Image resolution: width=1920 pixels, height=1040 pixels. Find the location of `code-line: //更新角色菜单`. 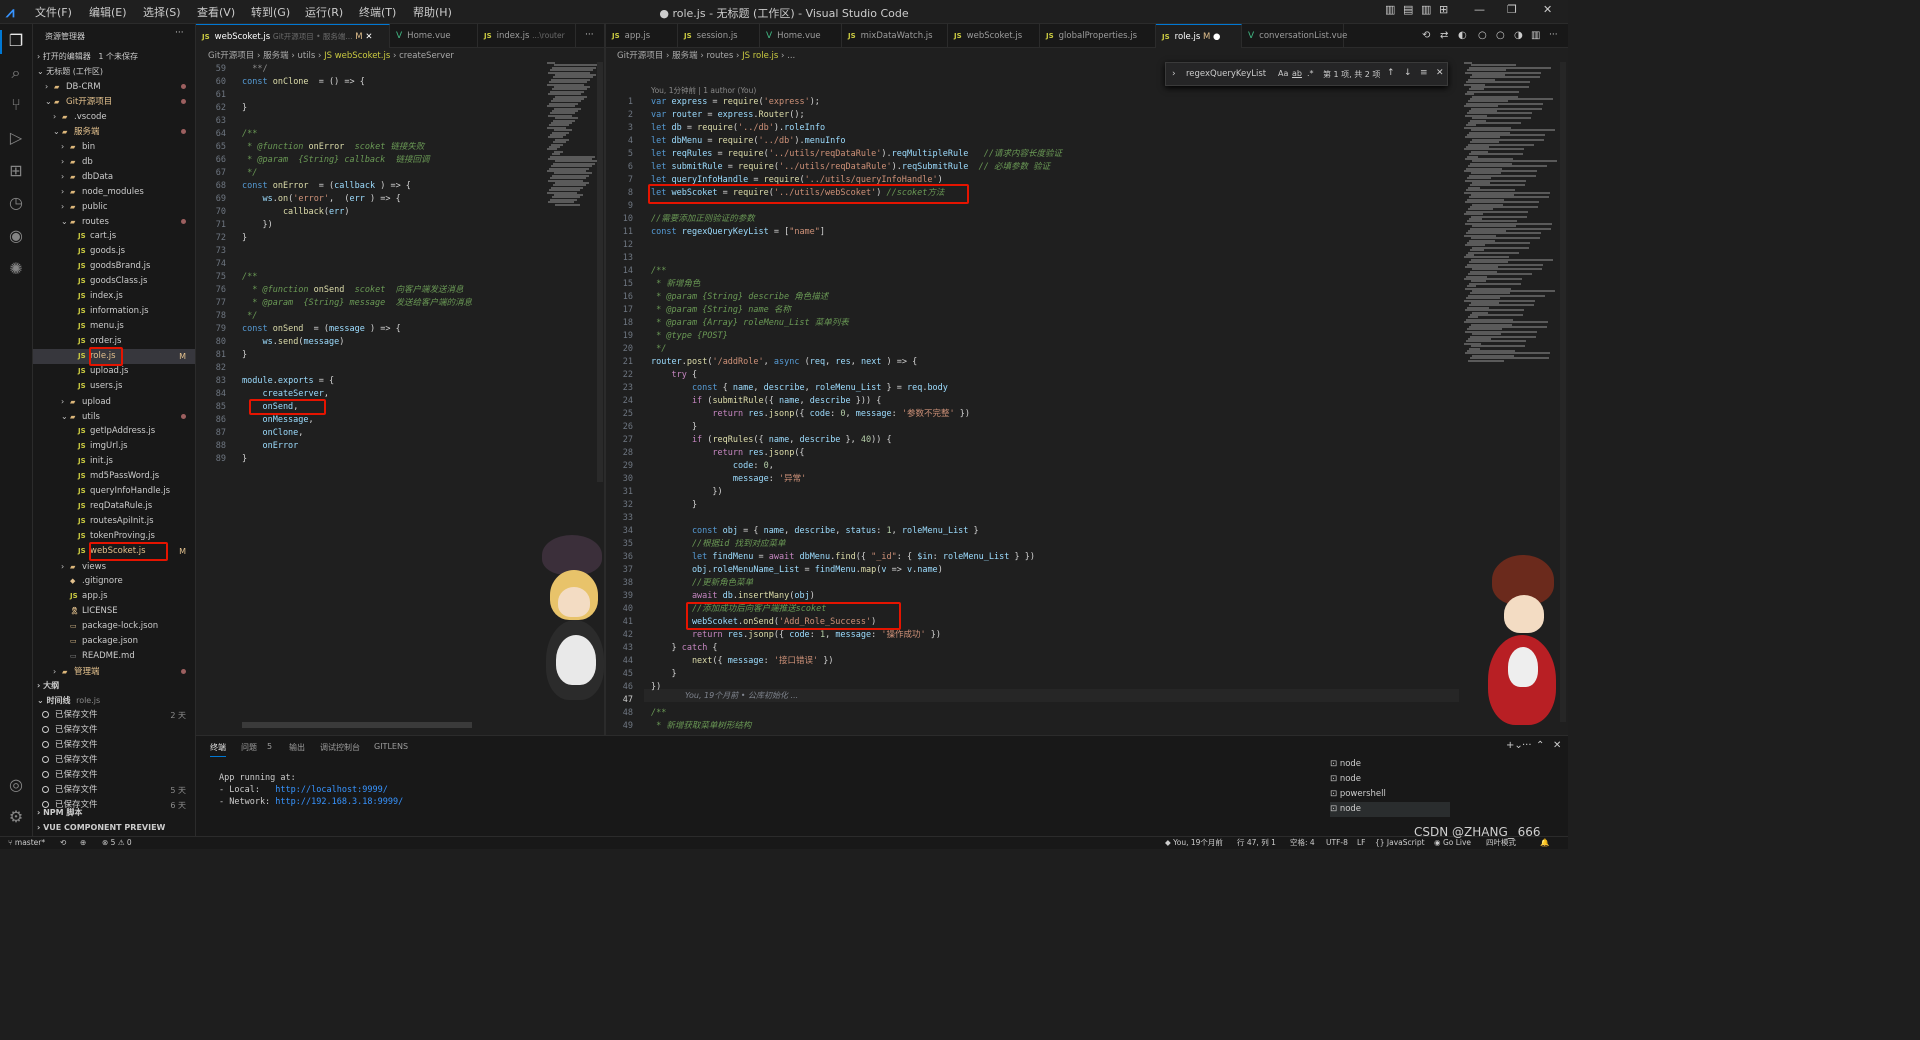

code-line: //更新角色菜单 is located at coordinates (856, 583).